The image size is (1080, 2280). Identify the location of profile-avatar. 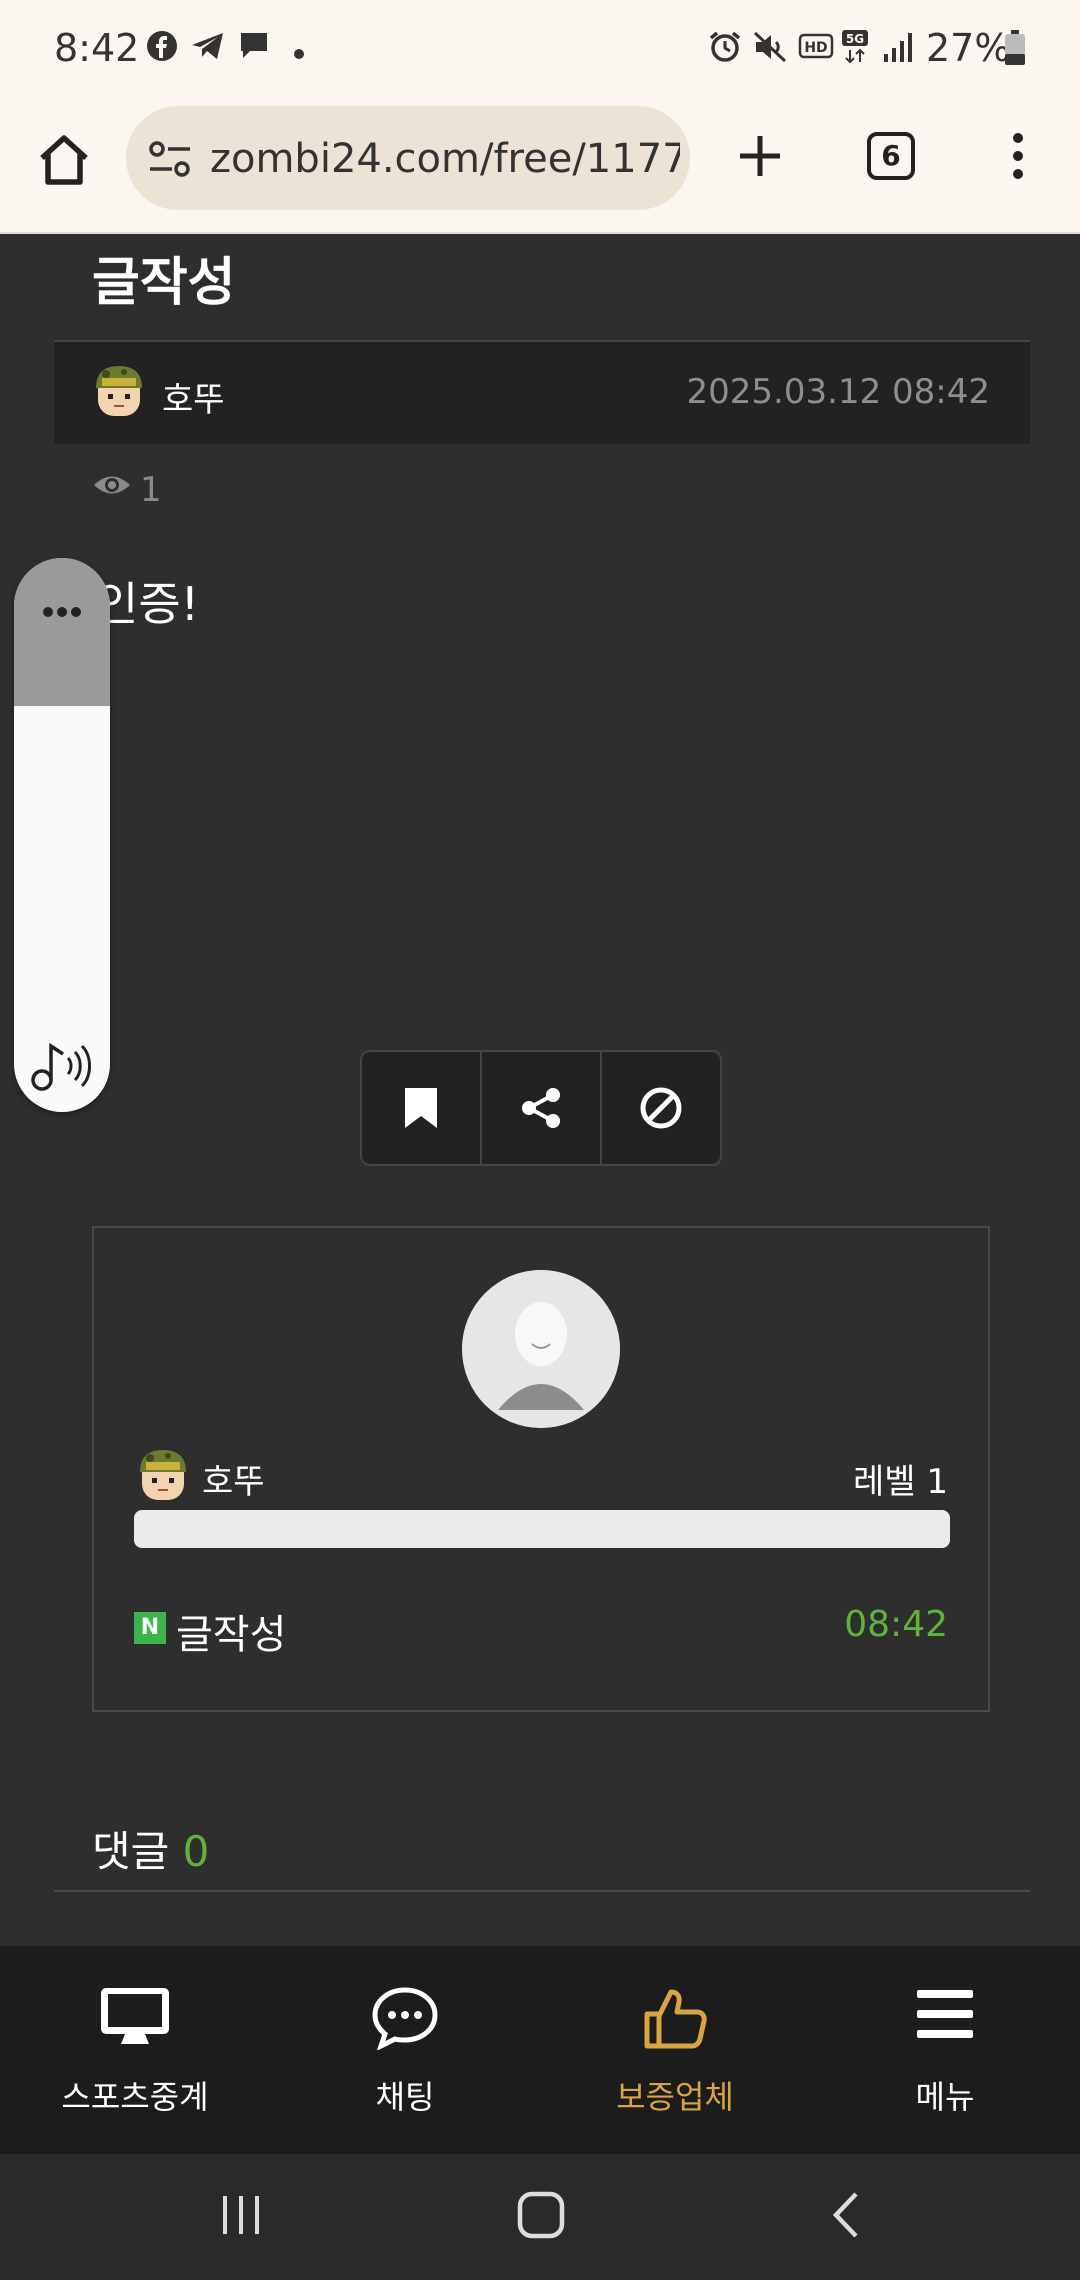
(541, 1349).